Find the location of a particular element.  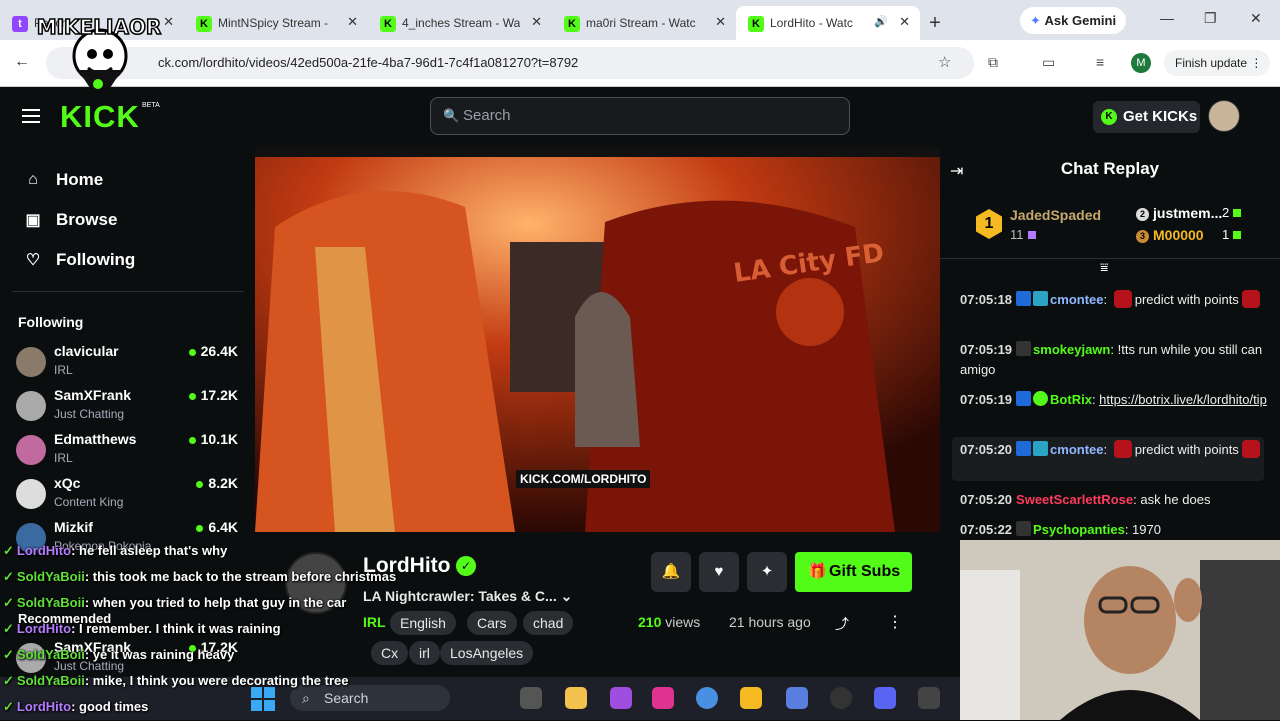

chat-message: 07:05:20 cmontee: predict with points is located at coordinates (1116, 450).